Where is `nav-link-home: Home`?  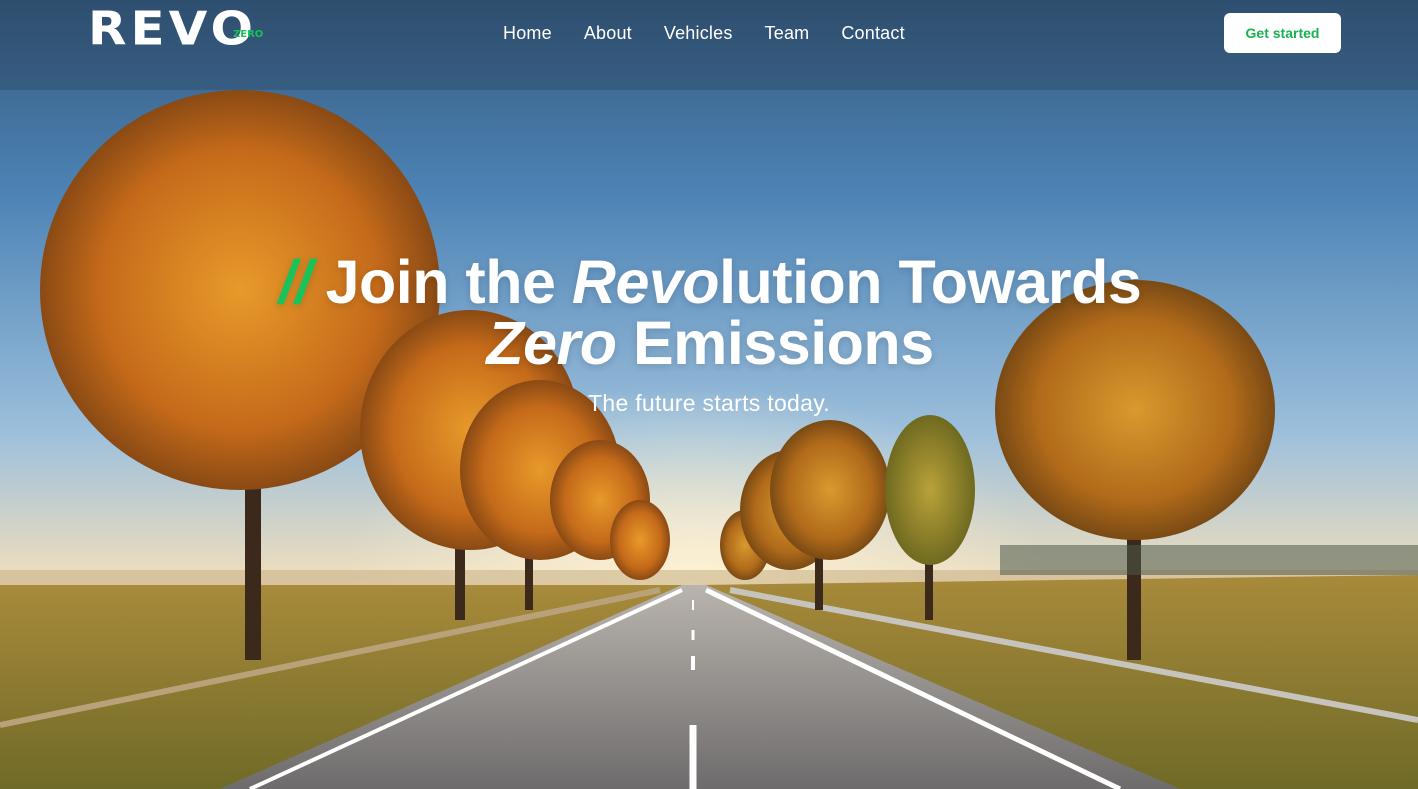
nav-link-home: Home is located at coordinates (527, 33).